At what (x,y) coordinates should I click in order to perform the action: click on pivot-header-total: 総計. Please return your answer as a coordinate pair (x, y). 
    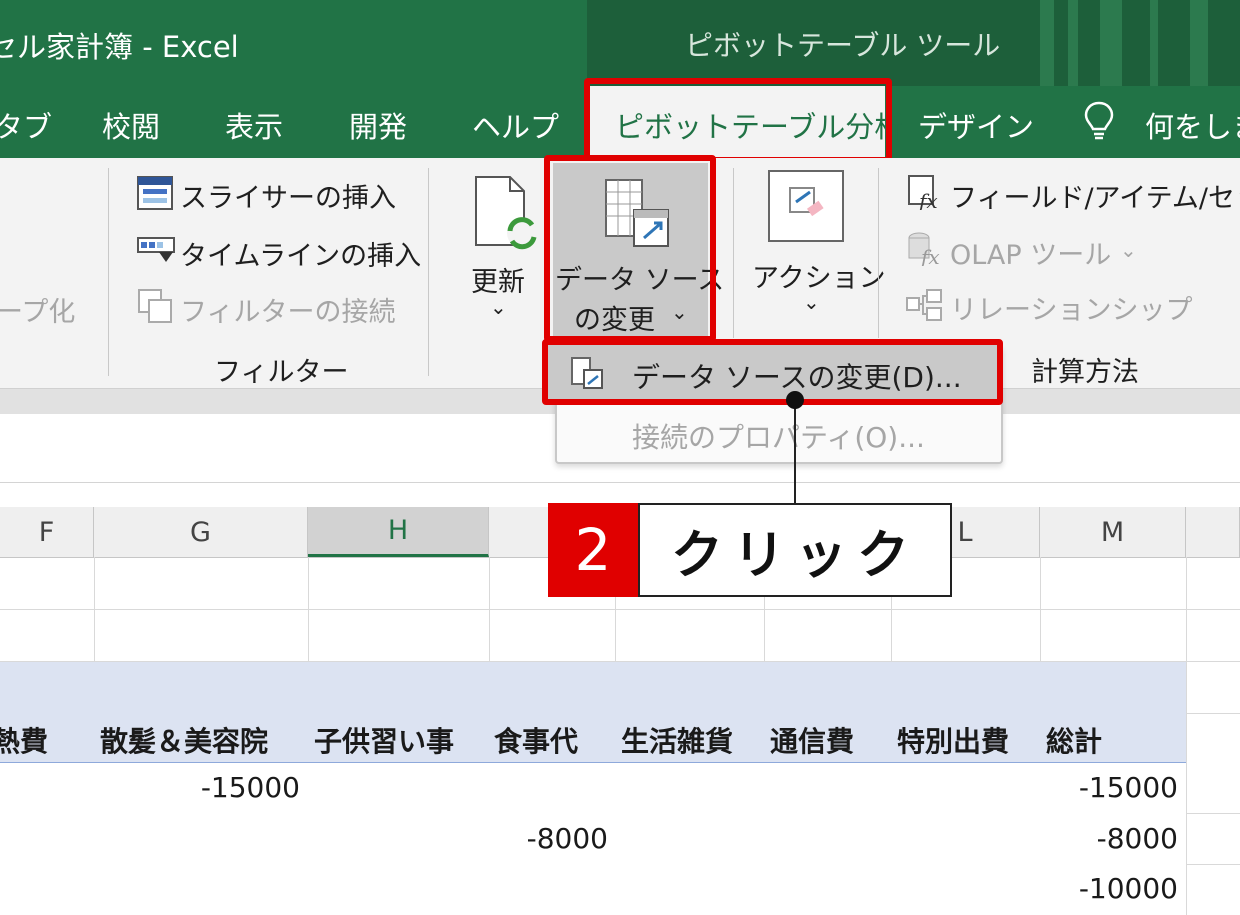
    Looking at the image, I should click on (1074, 740).